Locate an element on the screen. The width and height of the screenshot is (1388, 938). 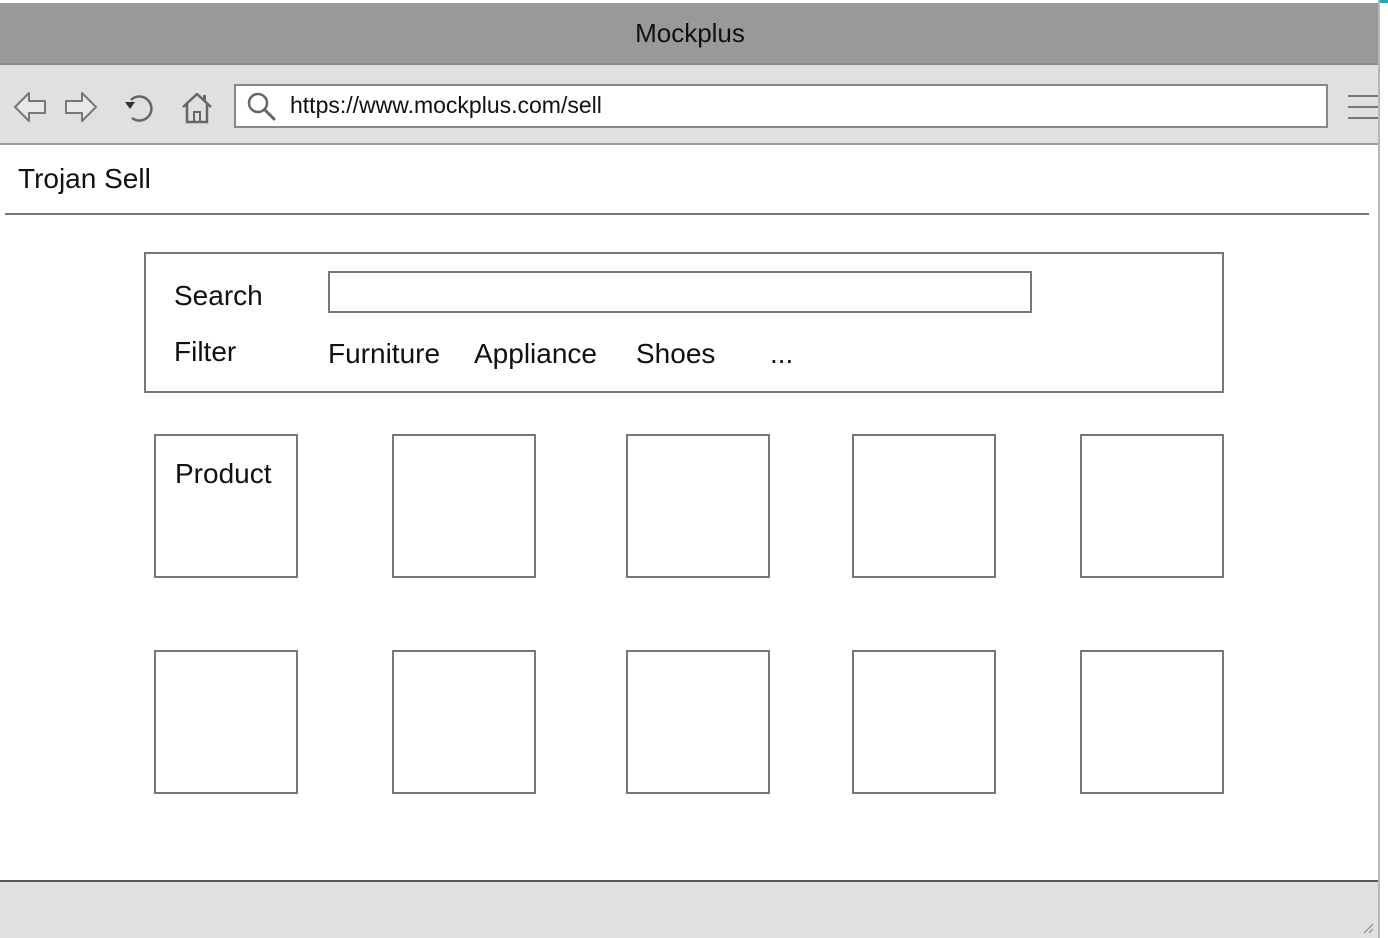
browser-toolbar: https://www.mockplus.com/sell is located at coordinates (690, 105).